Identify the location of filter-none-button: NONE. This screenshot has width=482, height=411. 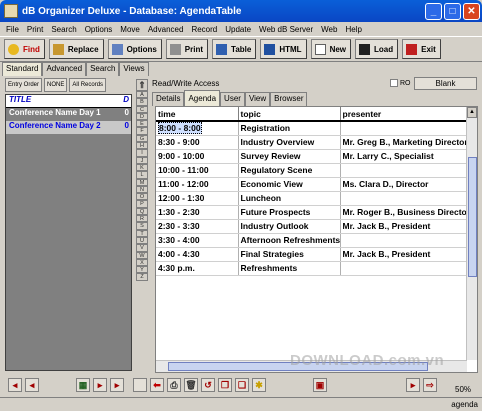
(56, 85).